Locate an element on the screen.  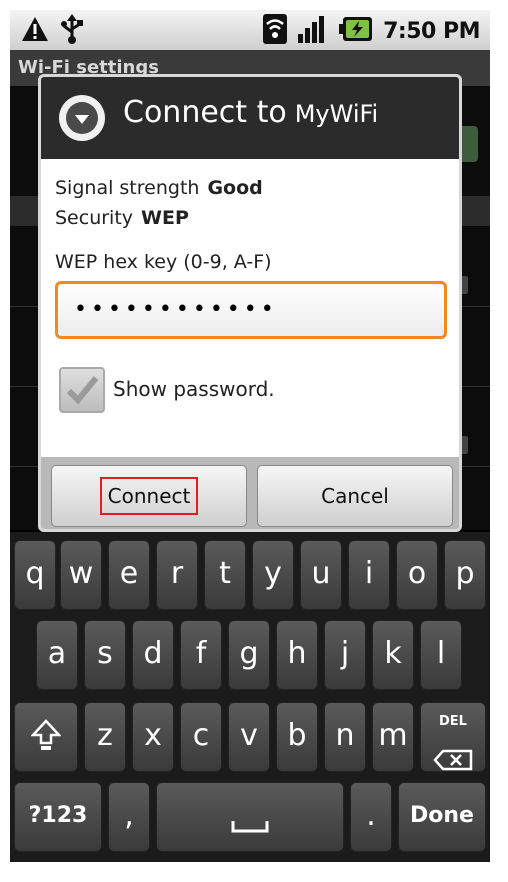
wifi-dialog-icon is located at coordinates (82, 118).